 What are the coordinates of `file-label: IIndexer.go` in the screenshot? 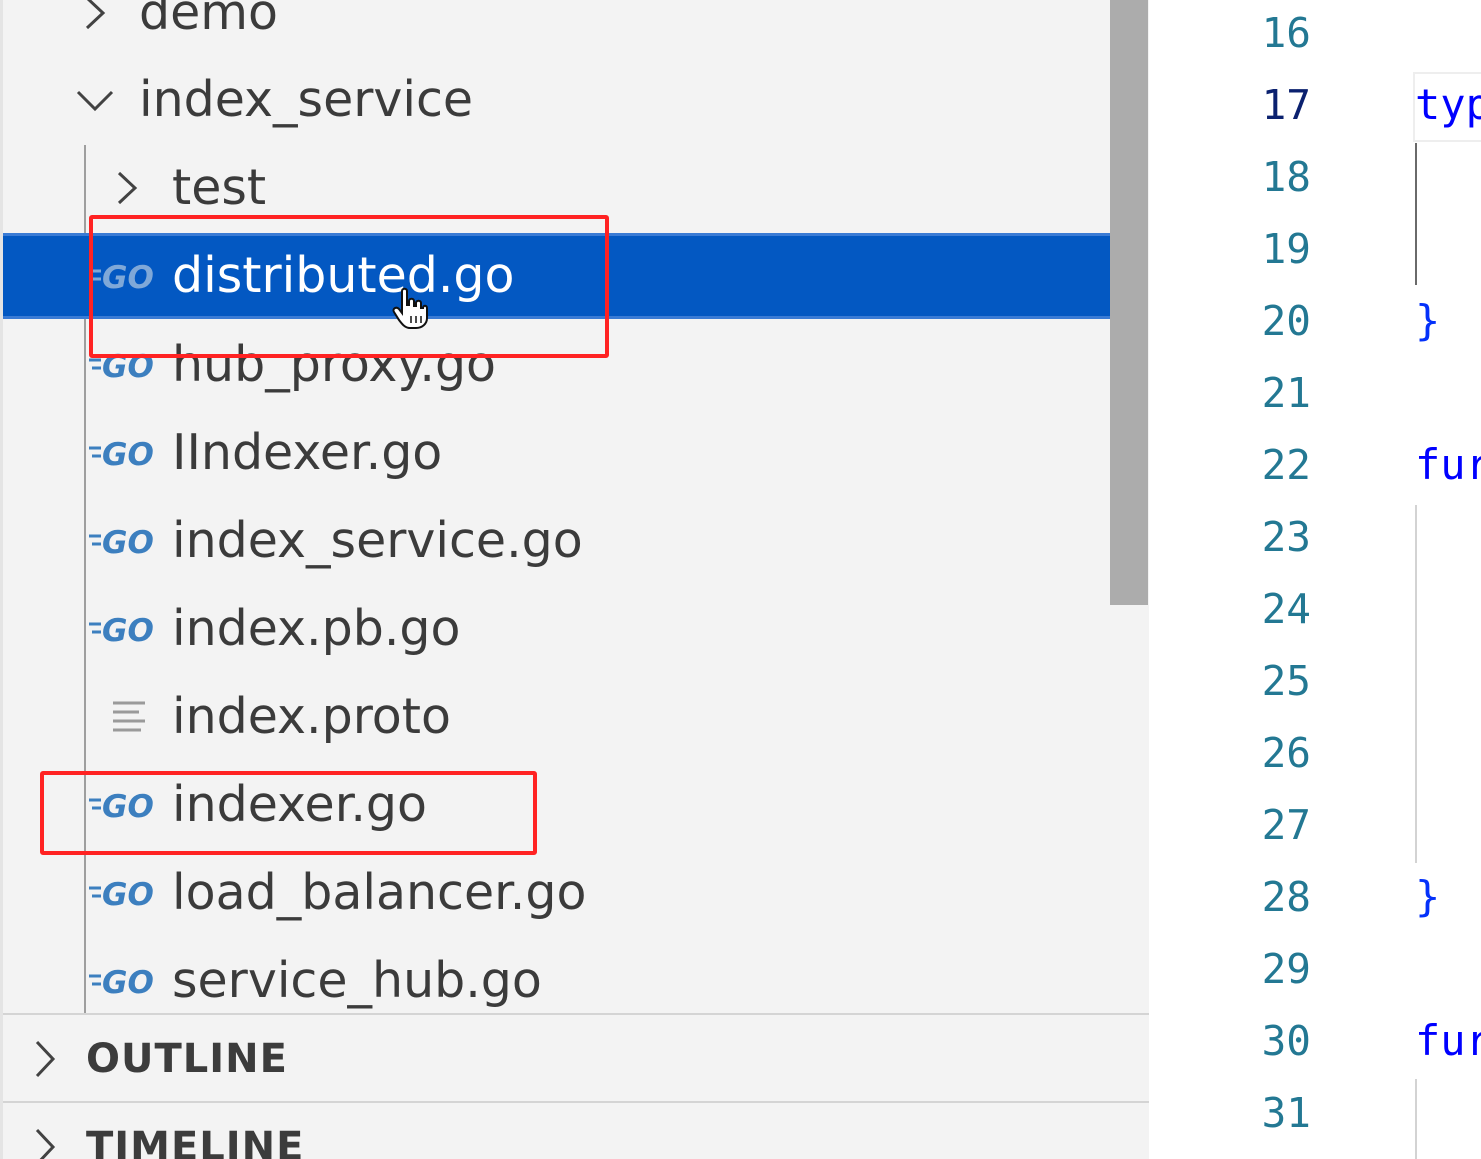 It's located at (307, 452).